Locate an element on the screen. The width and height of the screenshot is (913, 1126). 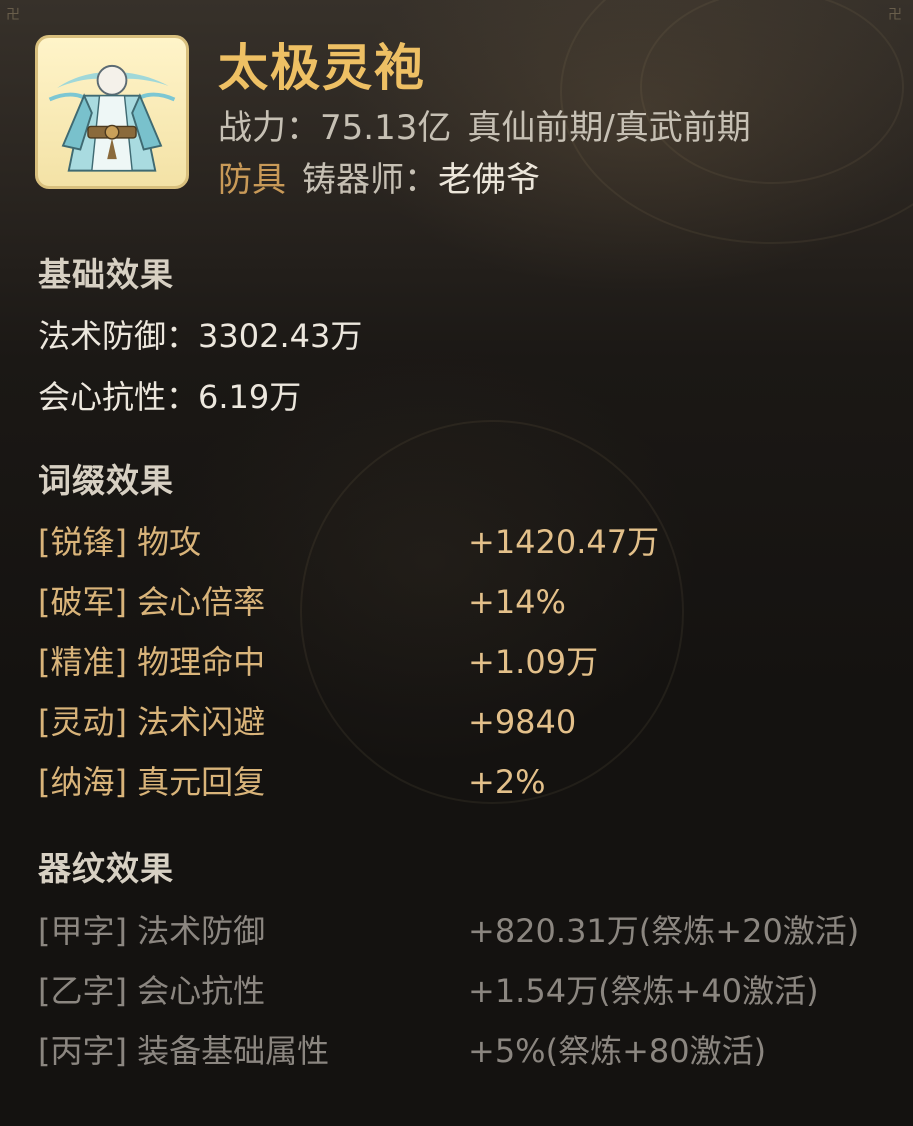
item-icon-frame is located at coordinates (112, 112).